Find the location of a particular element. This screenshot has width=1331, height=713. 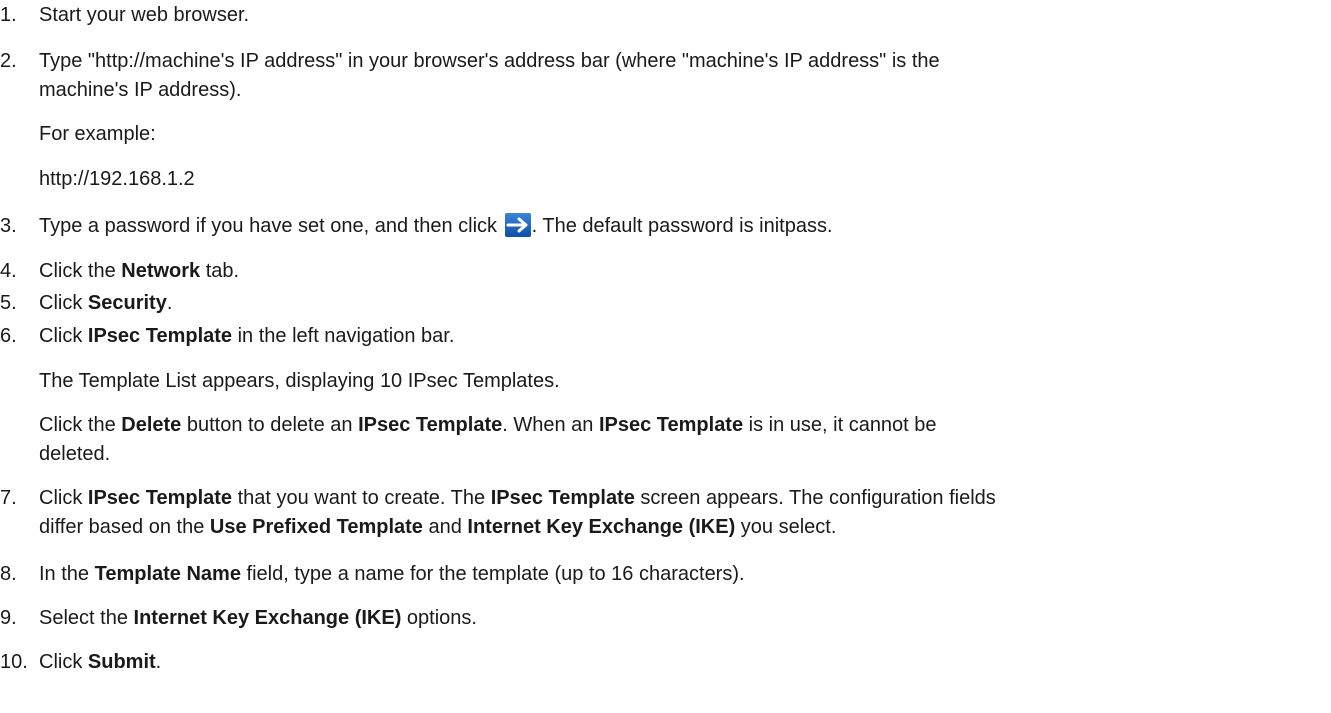

step-number: 10. is located at coordinates (14, 662).